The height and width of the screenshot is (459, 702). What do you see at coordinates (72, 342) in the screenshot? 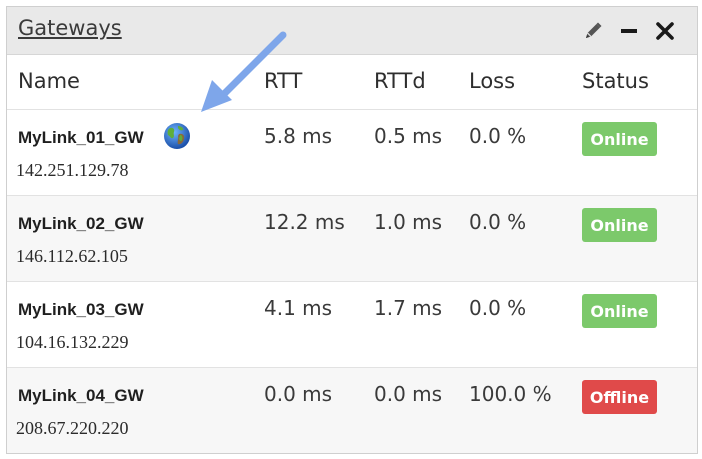
I see `gateway-ip: 104.16.132.229` at bounding box center [72, 342].